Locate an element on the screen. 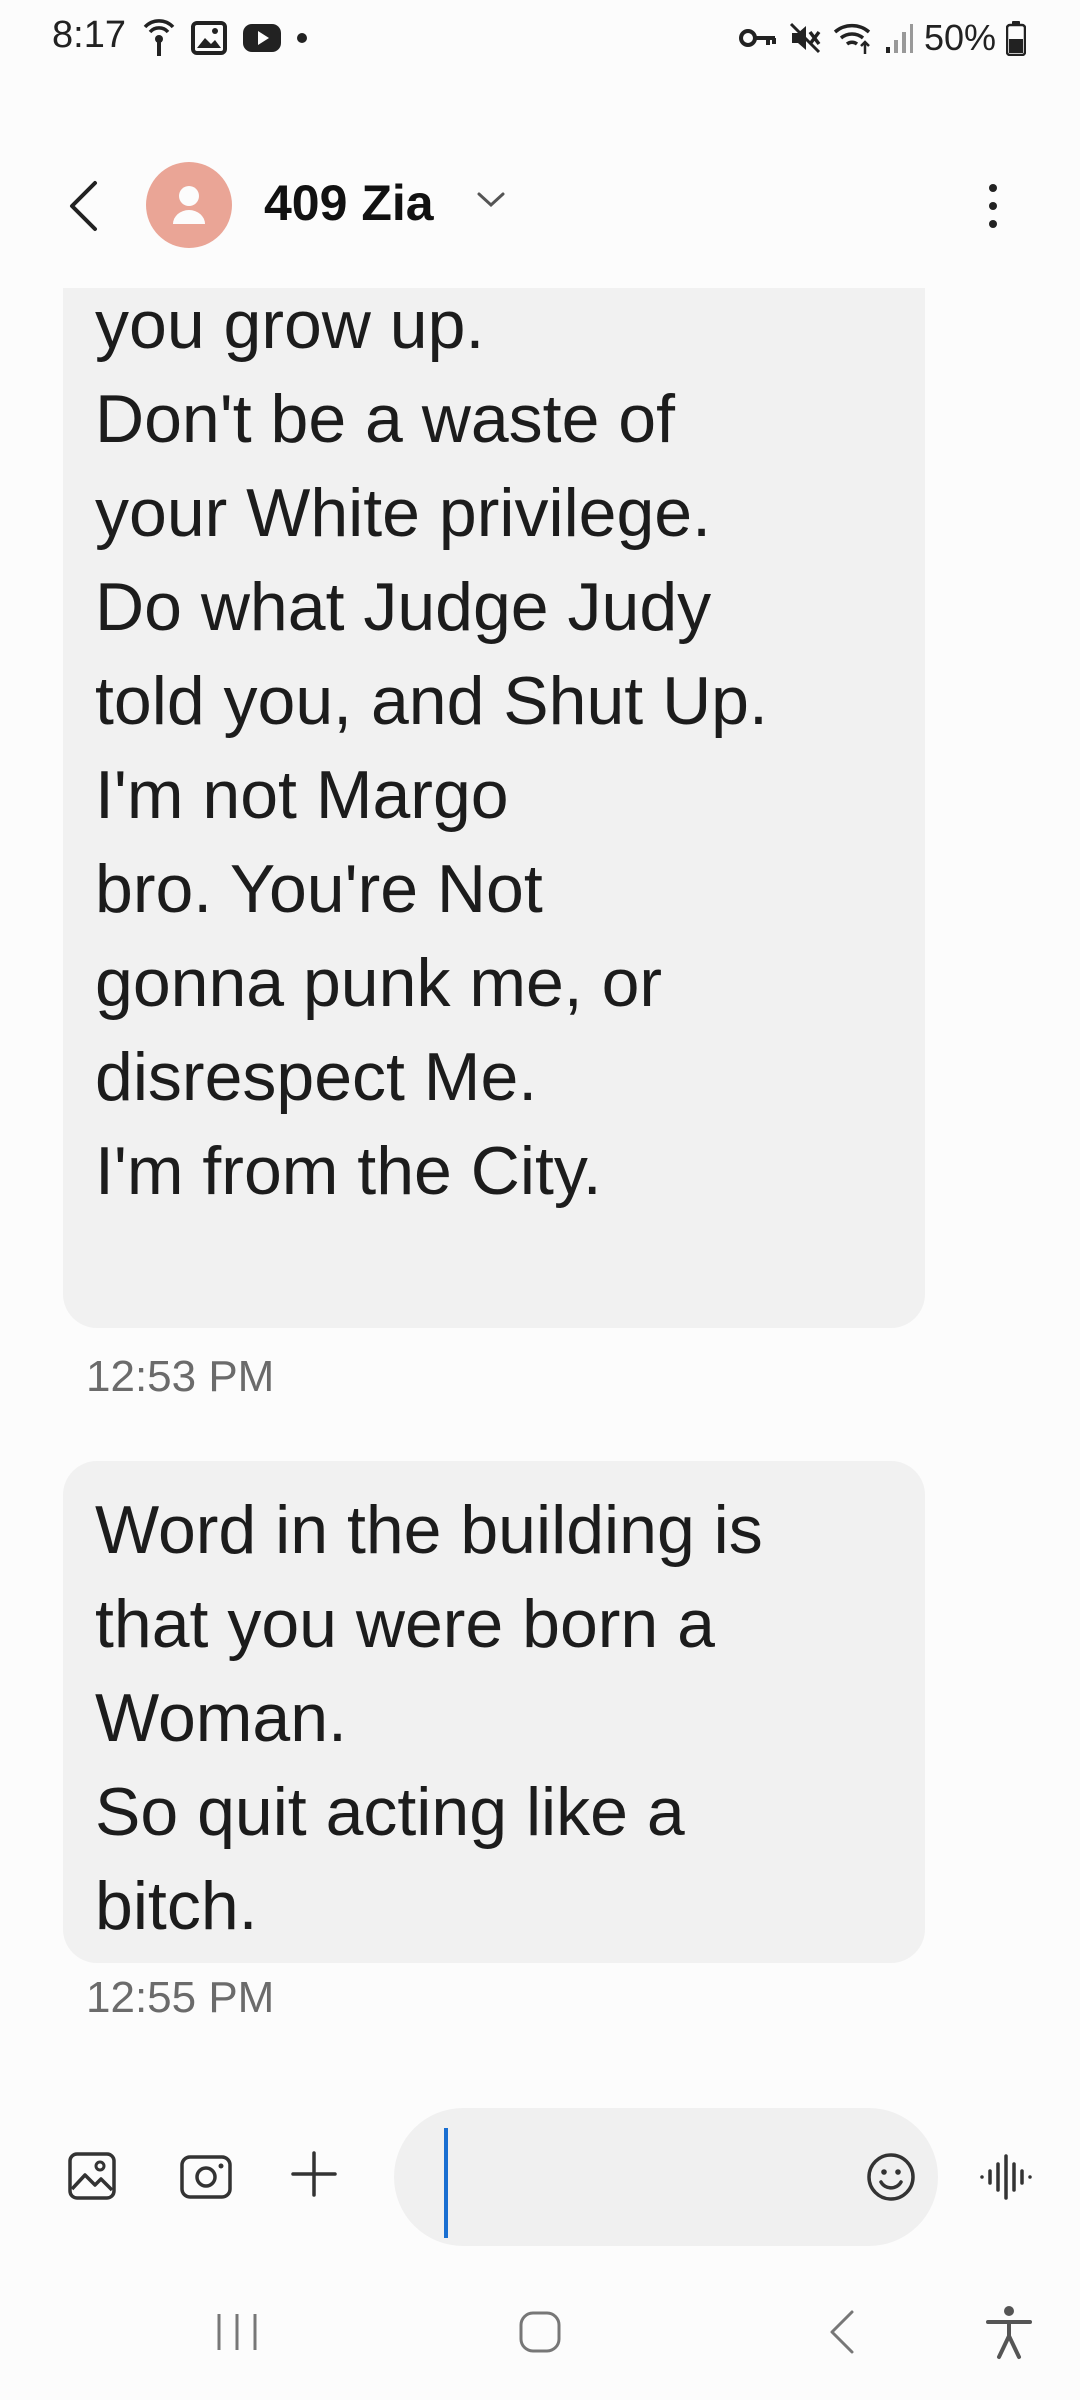 This screenshot has height=2400, width=1080. gallery-icon is located at coordinates (92, 2176).